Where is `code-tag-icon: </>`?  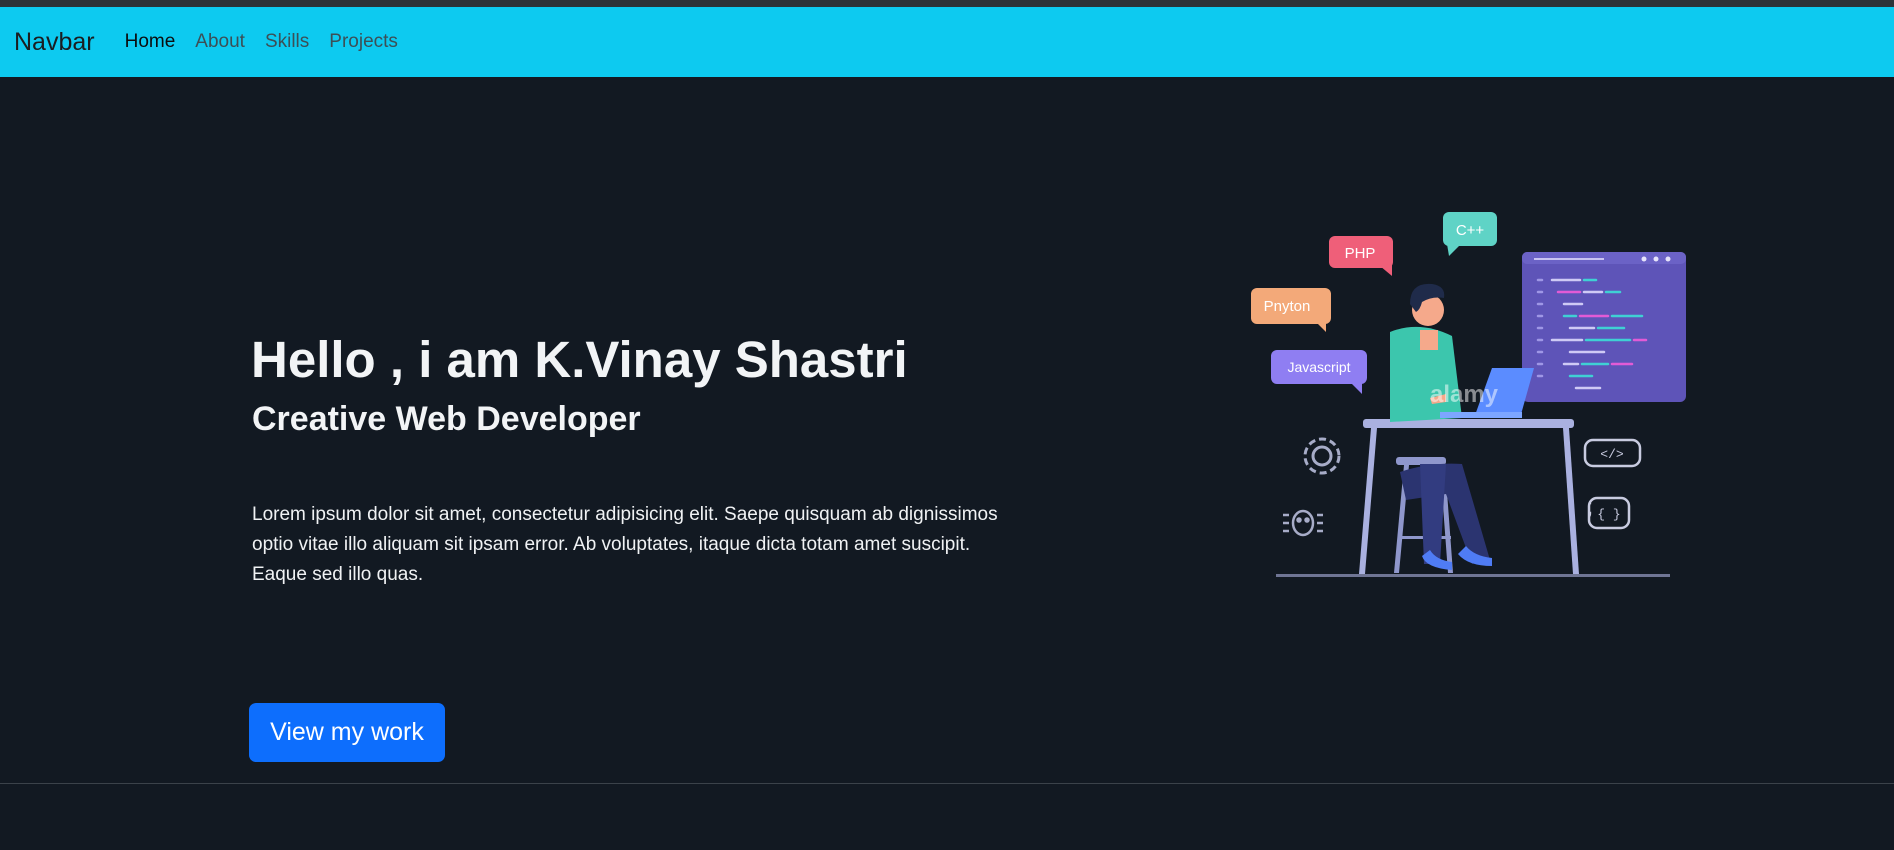 code-tag-icon: </> is located at coordinates (1612, 453).